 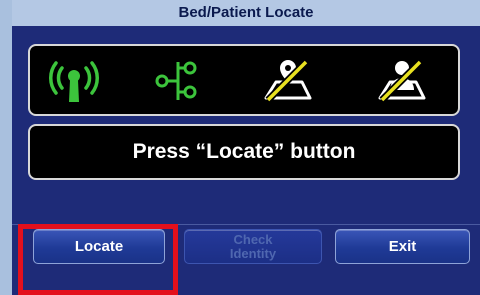 I want to click on exit-button: Exit, so click(x=402, y=246).